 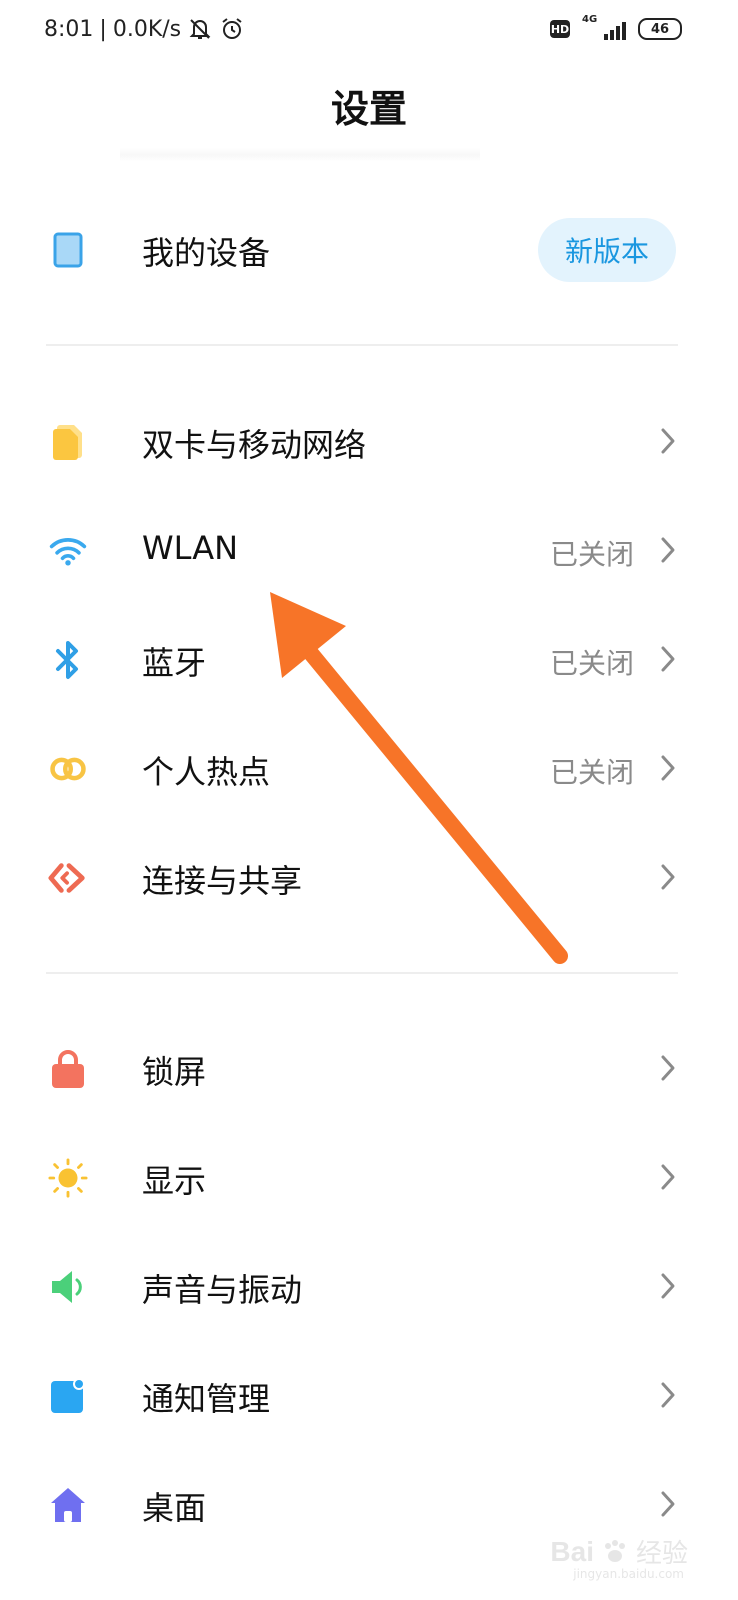 What do you see at coordinates (368, 109) in the screenshot?
I see `page-title: 设置` at bounding box center [368, 109].